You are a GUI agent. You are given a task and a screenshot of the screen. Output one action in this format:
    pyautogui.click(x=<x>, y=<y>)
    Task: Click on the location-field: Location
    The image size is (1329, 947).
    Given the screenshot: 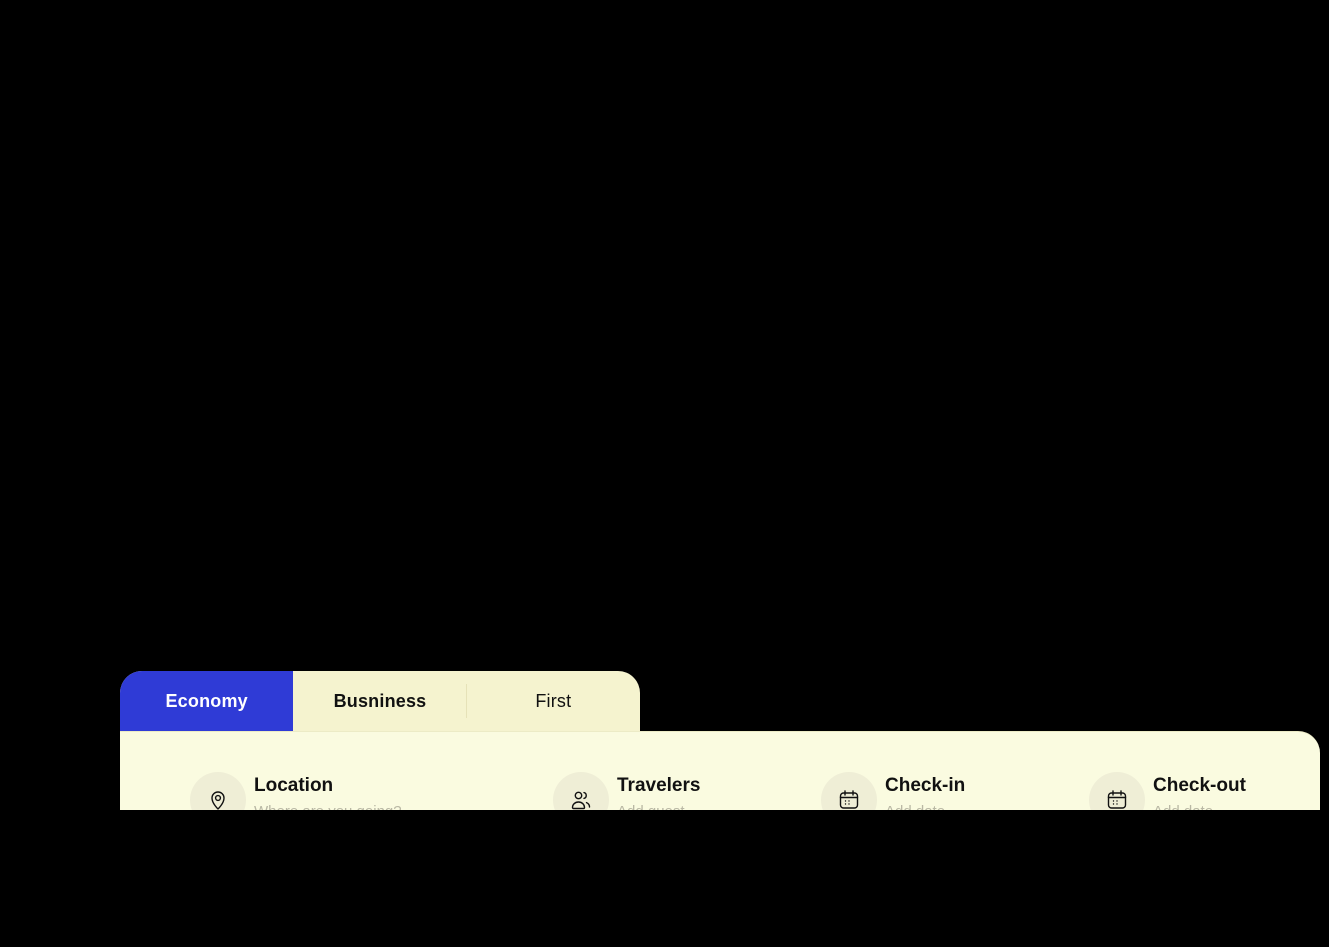 What is the action you would take?
    pyautogui.click(x=332, y=791)
    